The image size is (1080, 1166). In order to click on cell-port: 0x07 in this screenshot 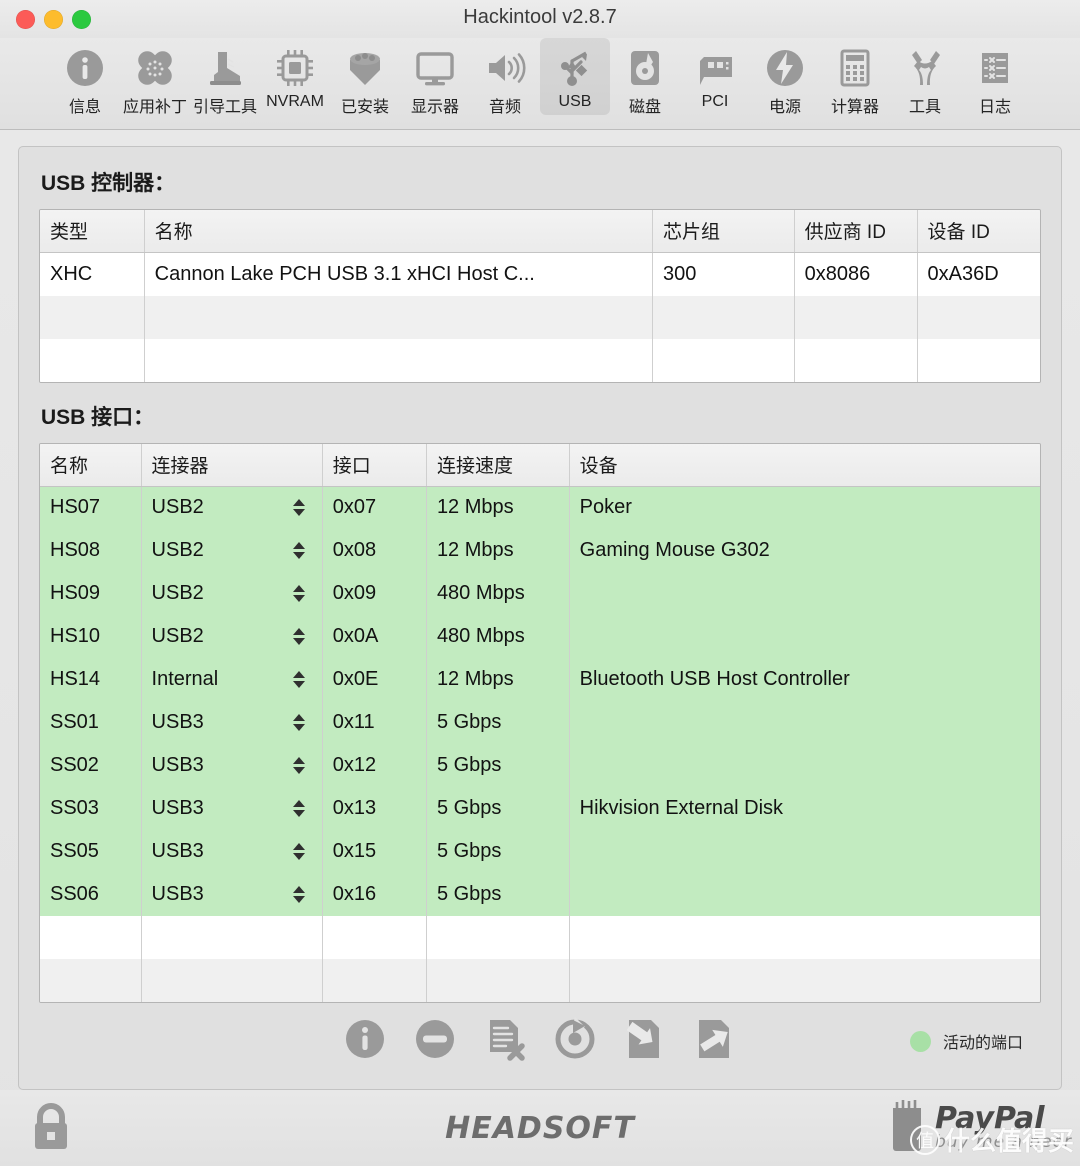, I will do `click(374, 507)`.